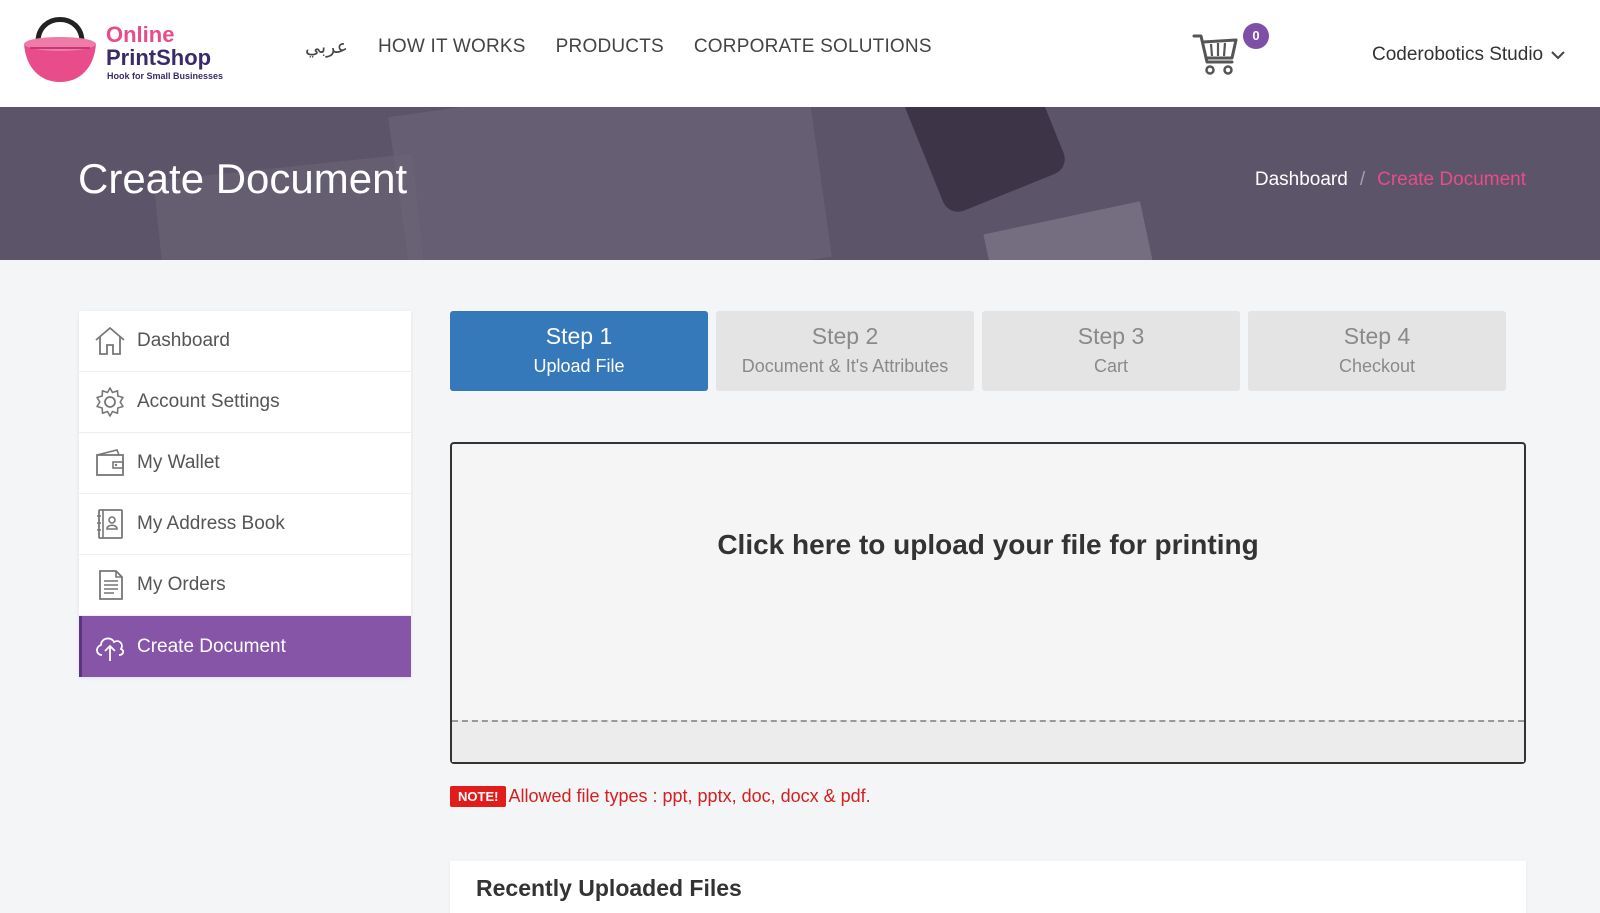 The height and width of the screenshot is (913, 1600). Describe the element at coordinates (813, 47) in the screenshot. I see `nav-corporate-solutions: CORPORATE SOLUTIONS` at that location.